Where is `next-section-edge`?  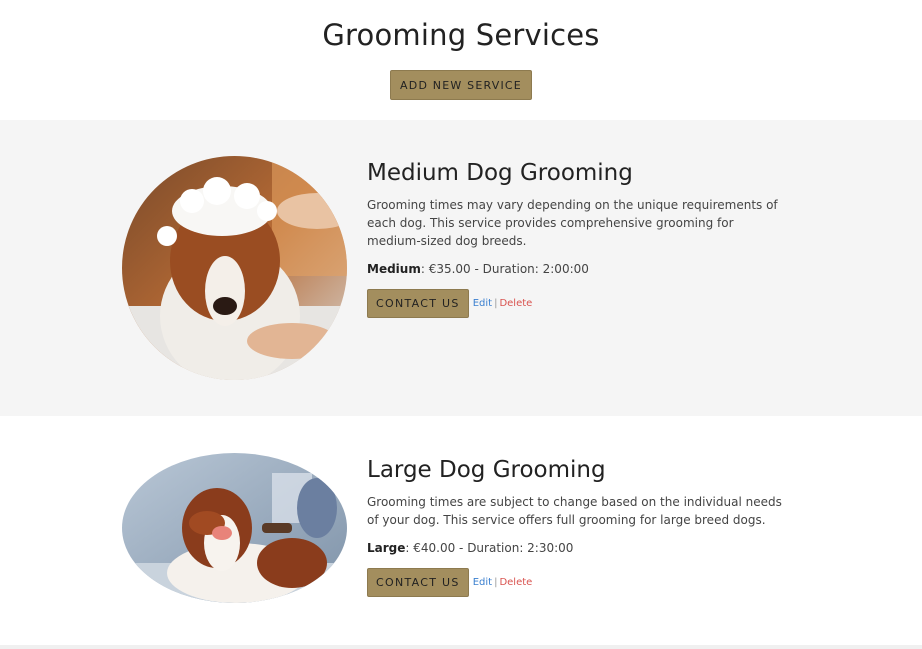
next-section-edge is located at coordinates (461, 647).